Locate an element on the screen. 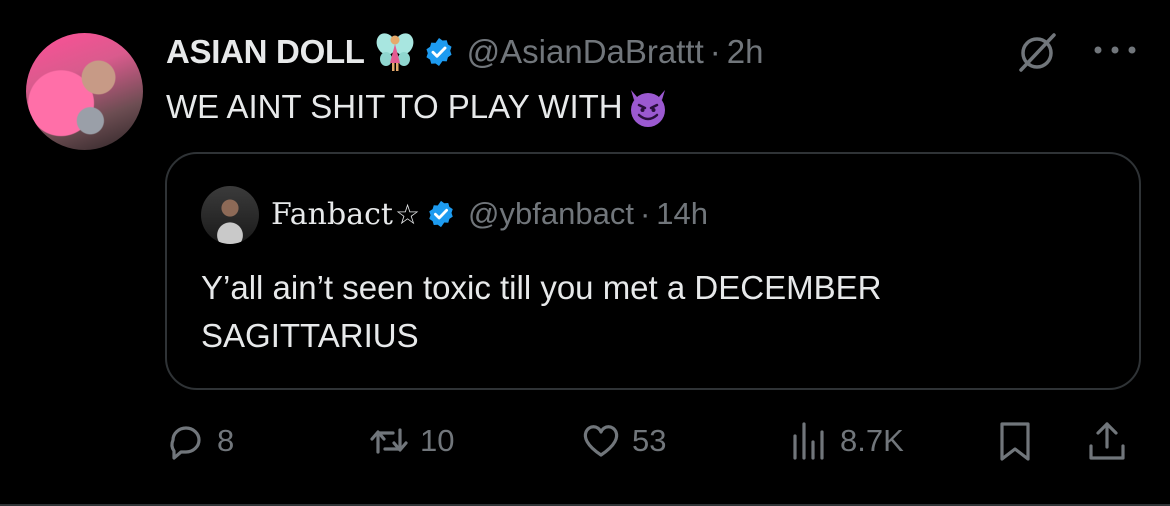 The image size is (1170, 506). grok-icon is located at coordinates (1037, 53).